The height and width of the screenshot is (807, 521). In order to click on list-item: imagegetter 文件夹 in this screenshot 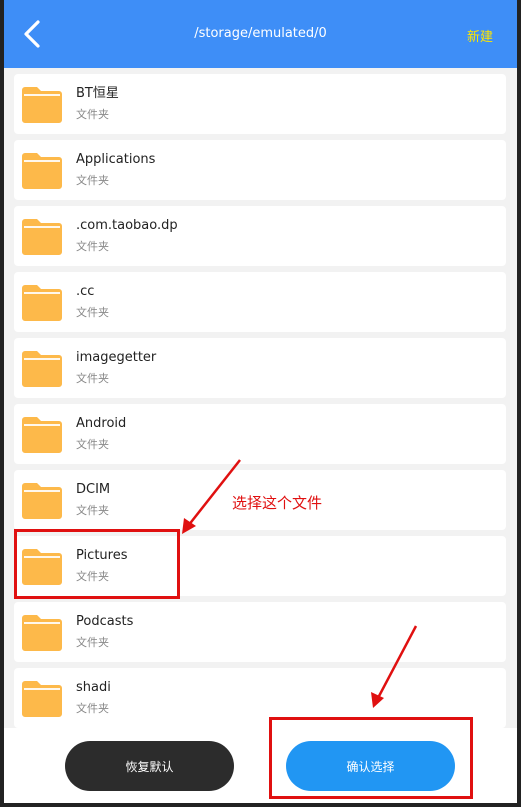, I will do `click(260, 368)`.